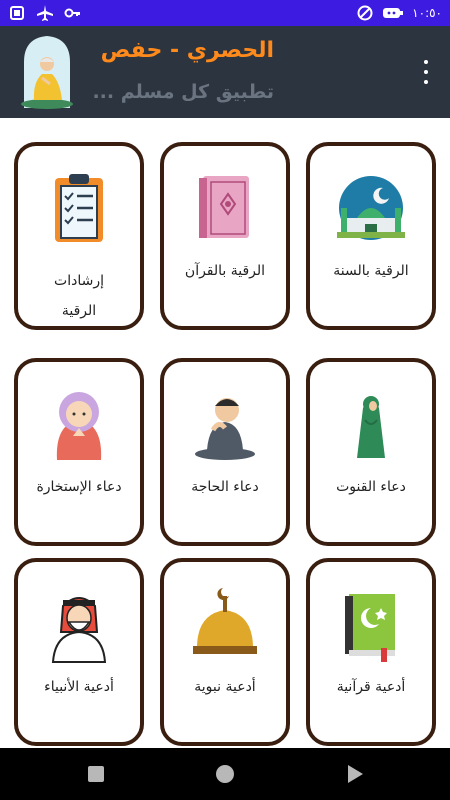  I want to click on app-logo-praying-man-icon, so click(47, 72).